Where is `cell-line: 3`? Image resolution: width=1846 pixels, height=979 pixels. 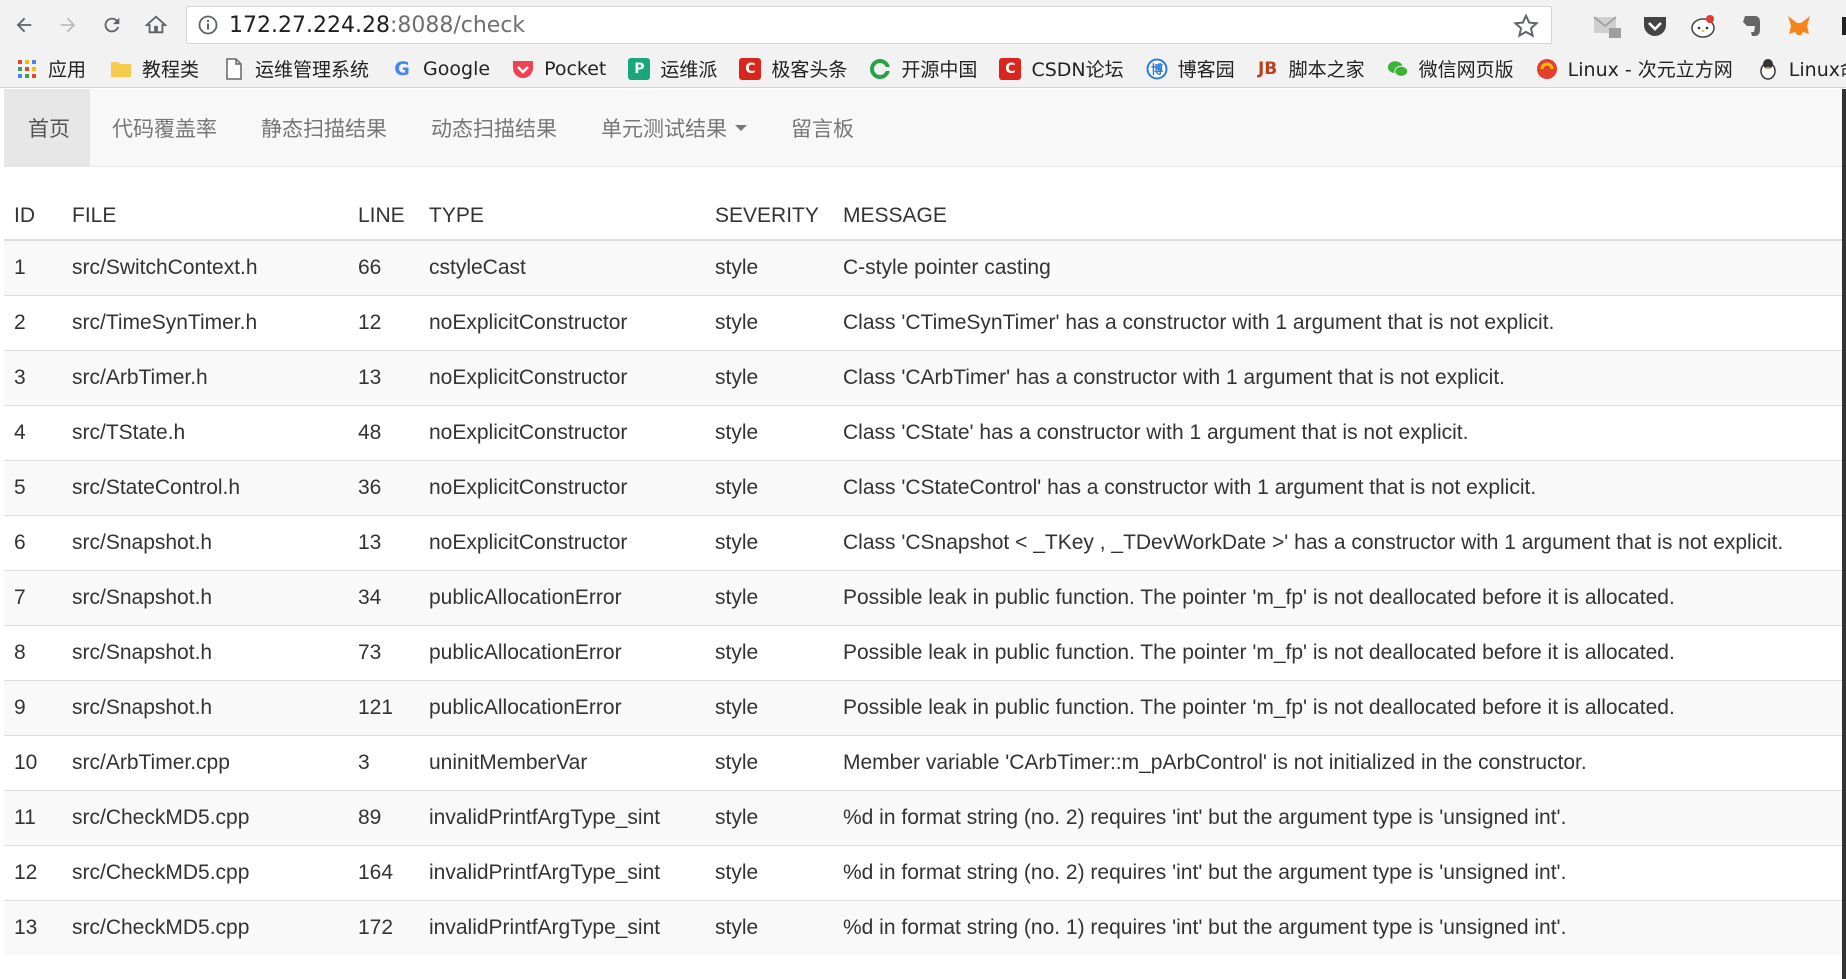
cell-line: 3 is located at coordinates (383, 762).